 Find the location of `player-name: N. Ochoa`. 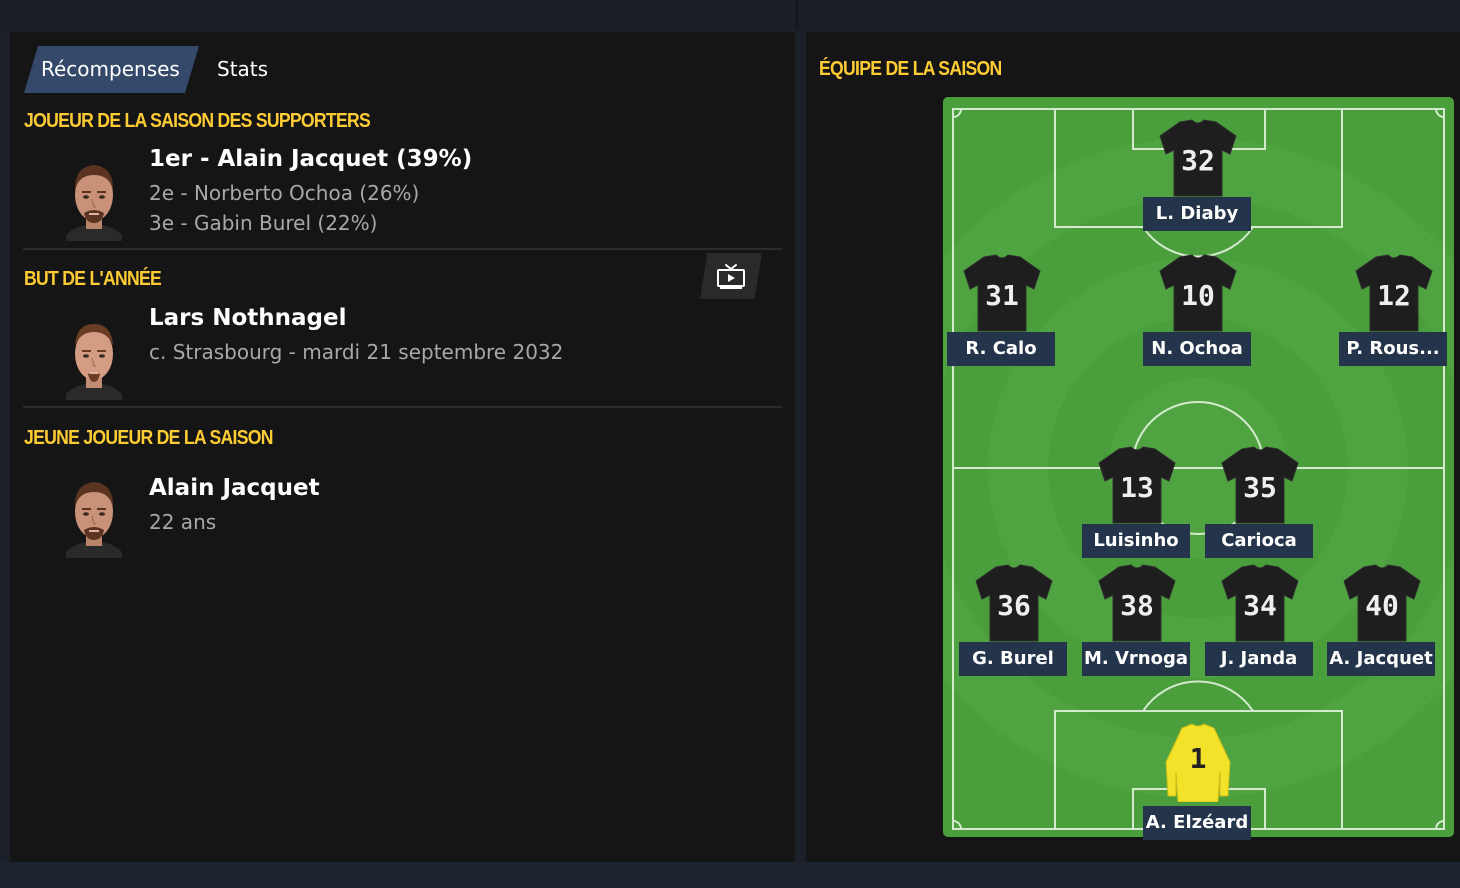

player-name: N. Ochoa is located at coordinates (1197, 349).